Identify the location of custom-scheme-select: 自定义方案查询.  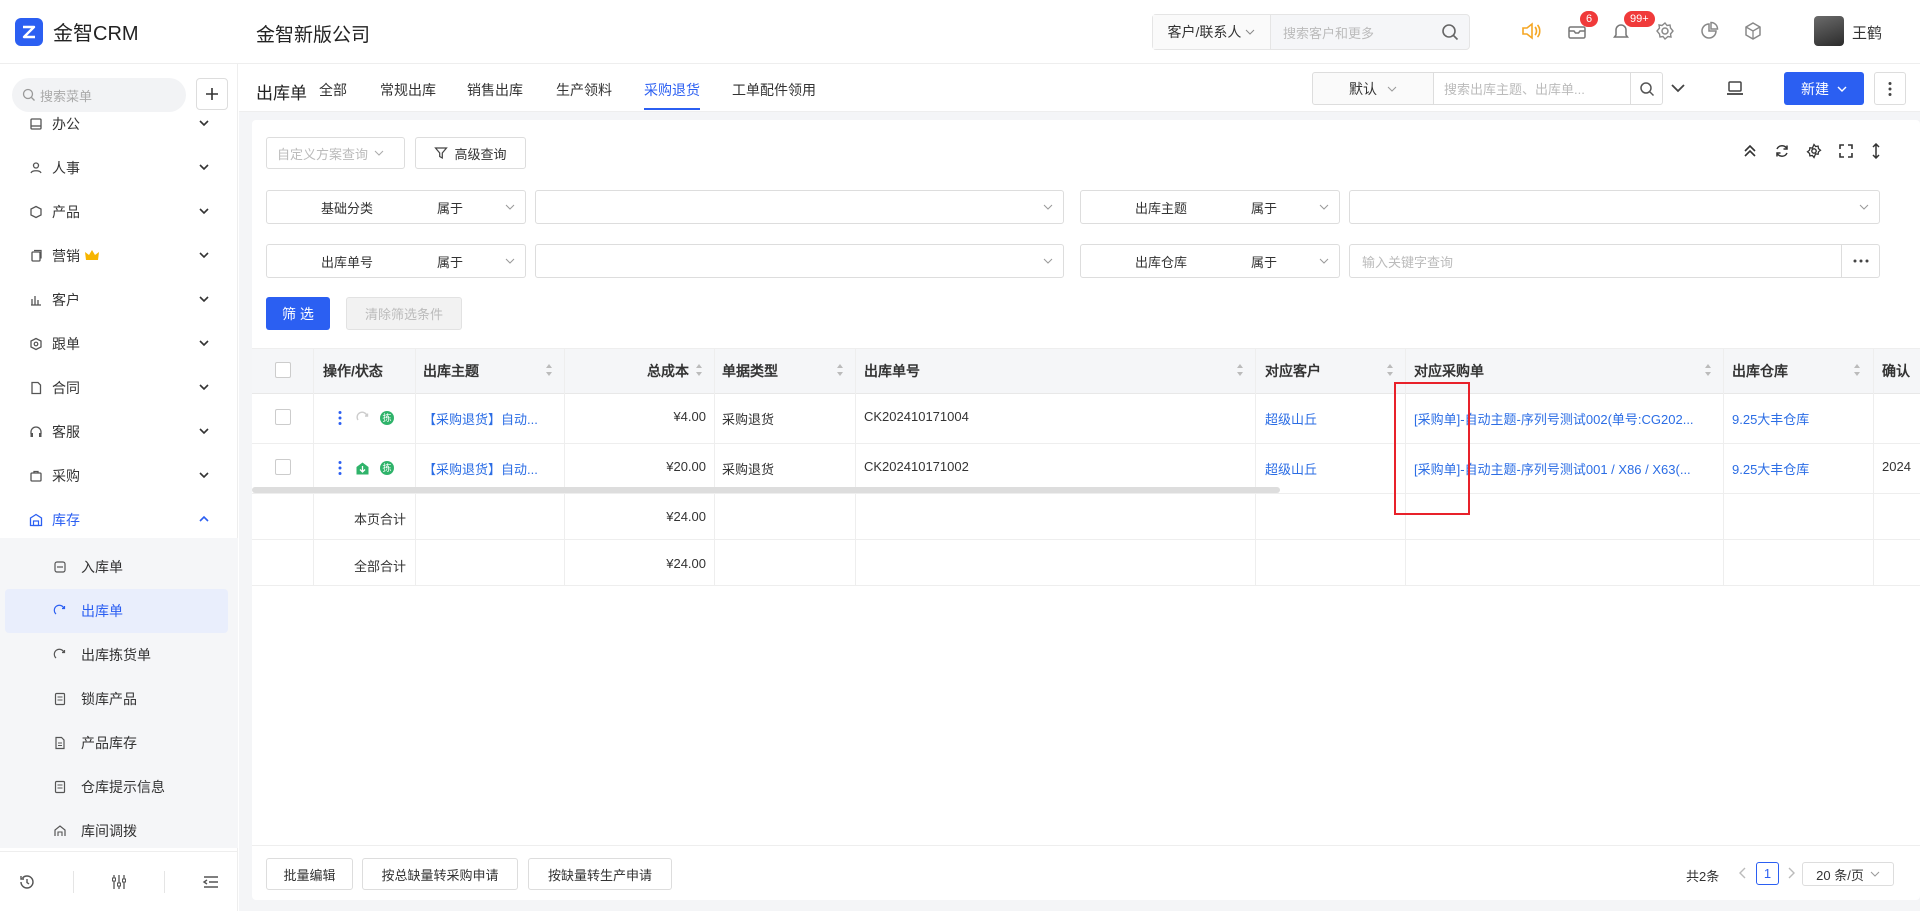
(335, 153).